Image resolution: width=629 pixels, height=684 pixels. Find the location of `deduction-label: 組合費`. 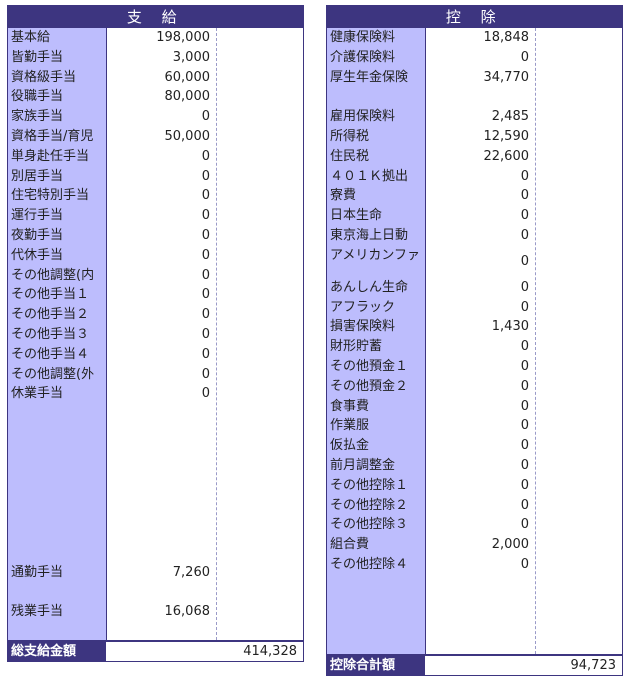

deduction-label: 組合費 is located at coordinates (350, 545).